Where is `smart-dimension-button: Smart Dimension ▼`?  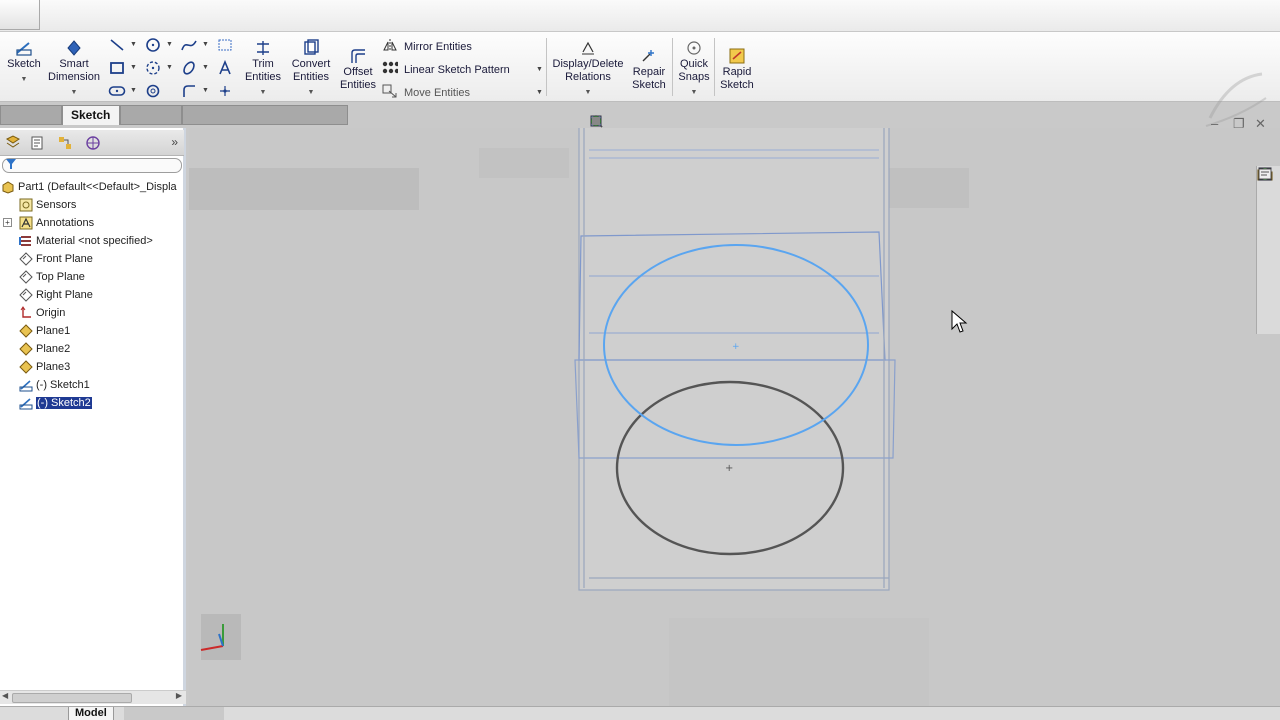 smart-dimension-button: Smart Dimension ▼ is located at coordinates (74, 68).